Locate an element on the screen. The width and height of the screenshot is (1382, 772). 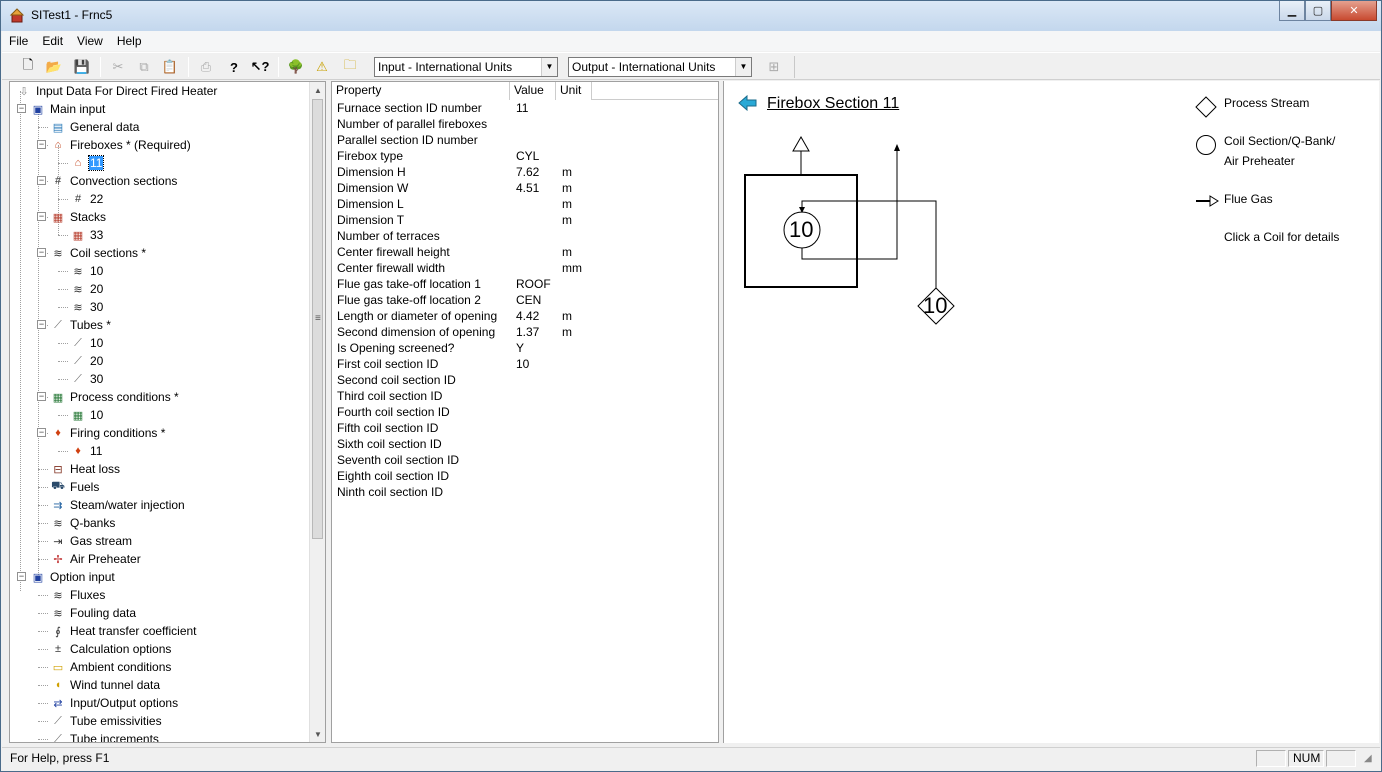
tree-item: ◖ Wind tunnel data is located at coordinates (105, 685).